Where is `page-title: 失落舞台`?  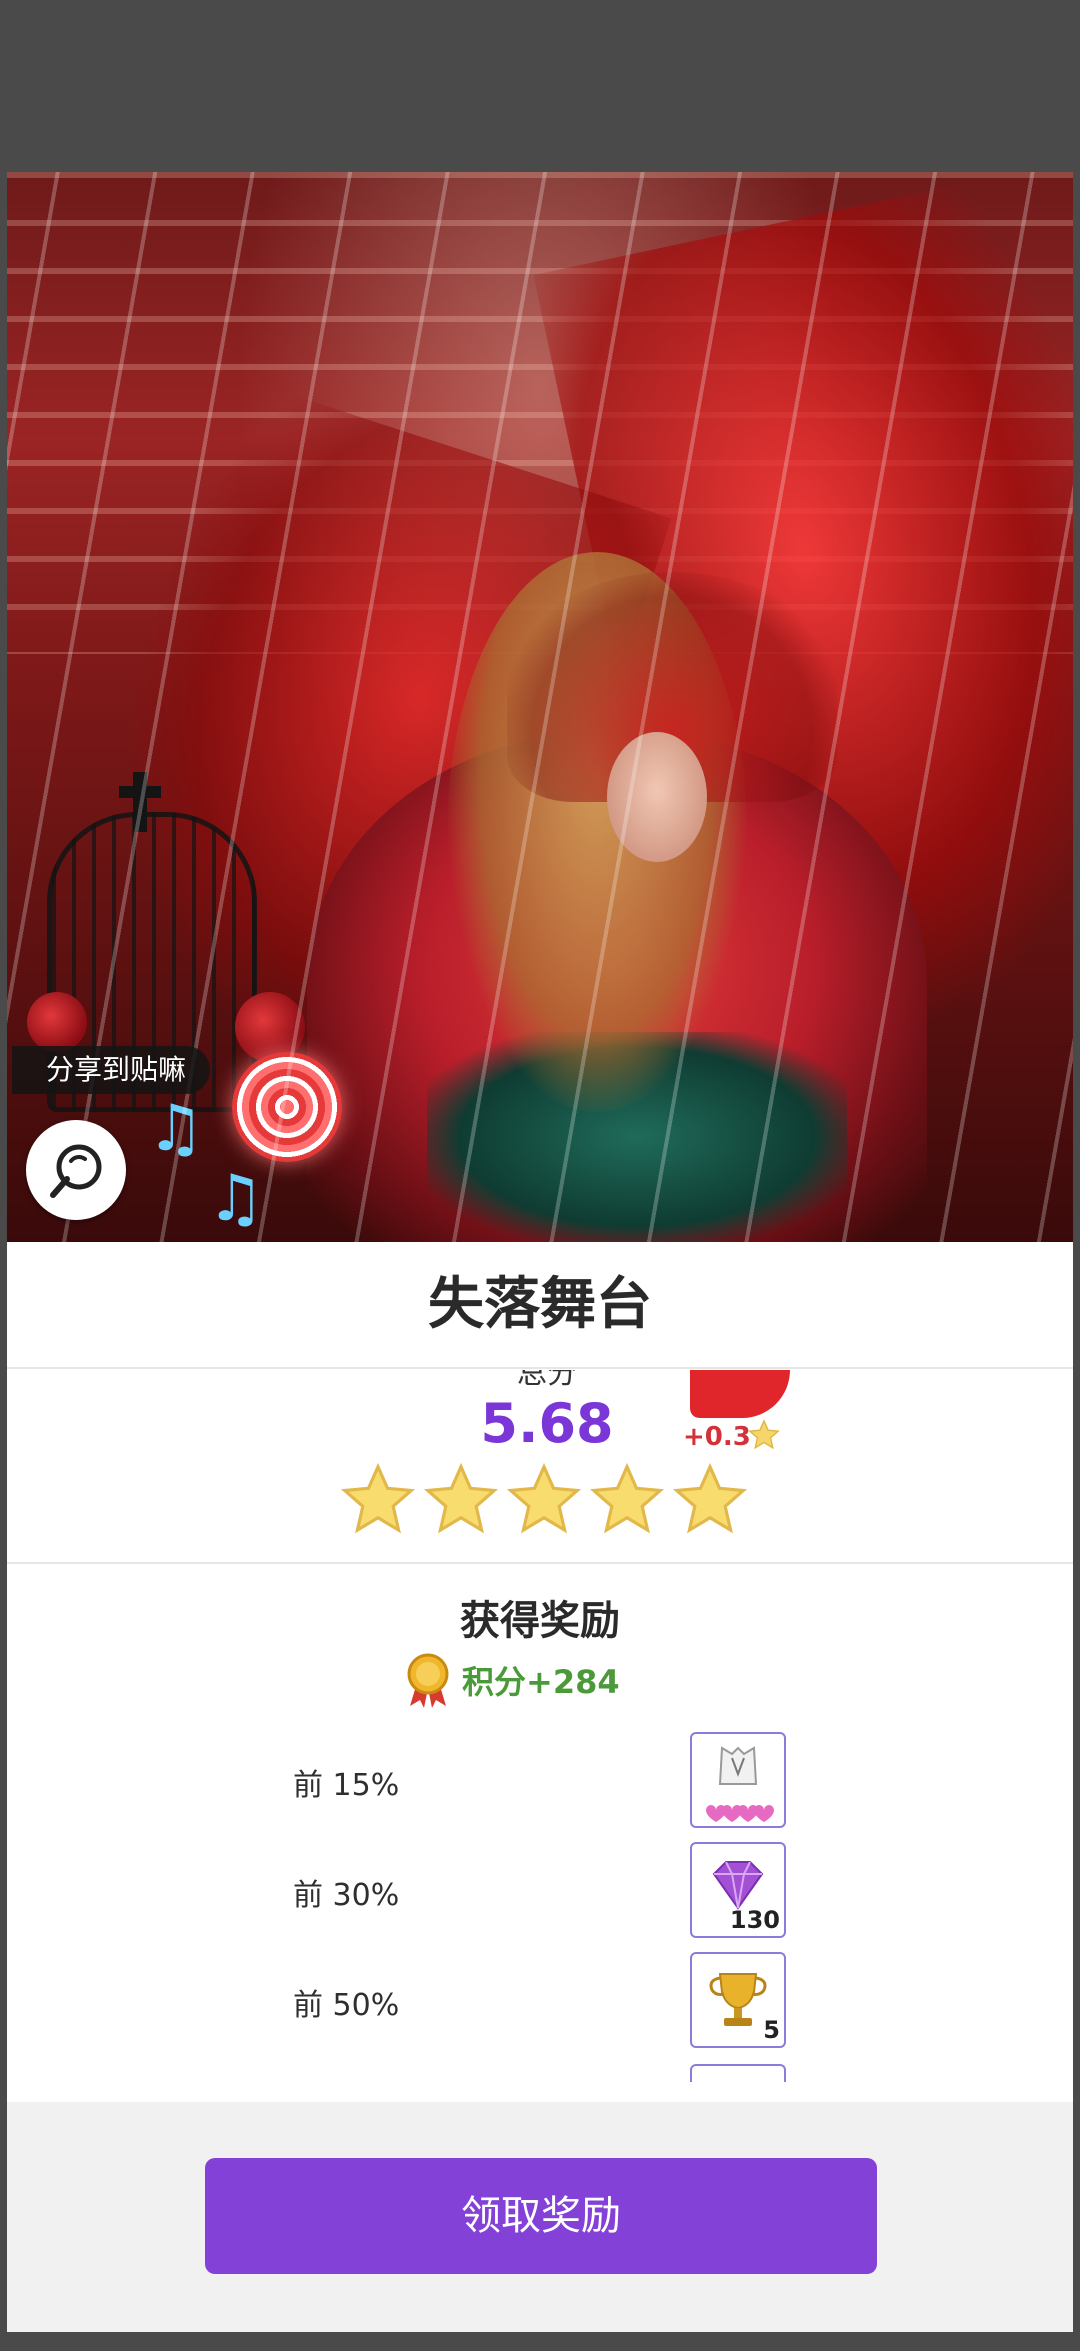 page-title: 失落舞台 is located at coordinates (540, 1304).